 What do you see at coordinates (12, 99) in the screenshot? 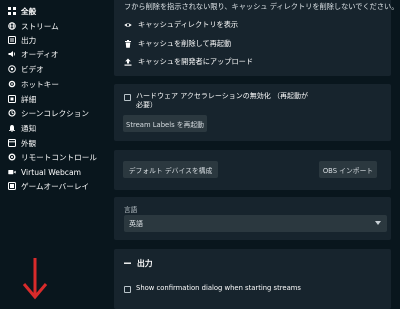
I see `advanced-icon` at bounding box center [12, 99].